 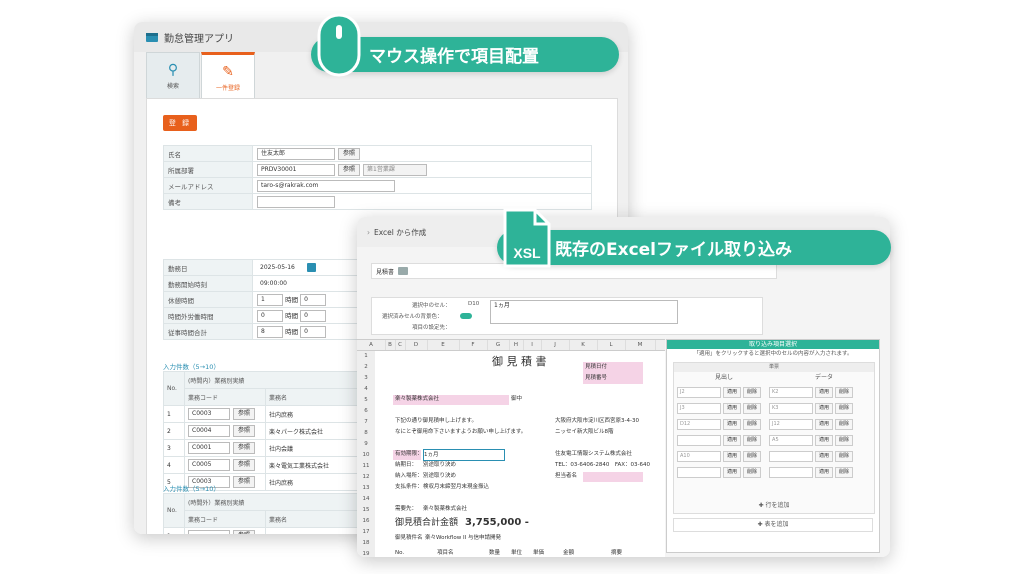 I want to click on hours-input: 0, so click(x=270, y=315).